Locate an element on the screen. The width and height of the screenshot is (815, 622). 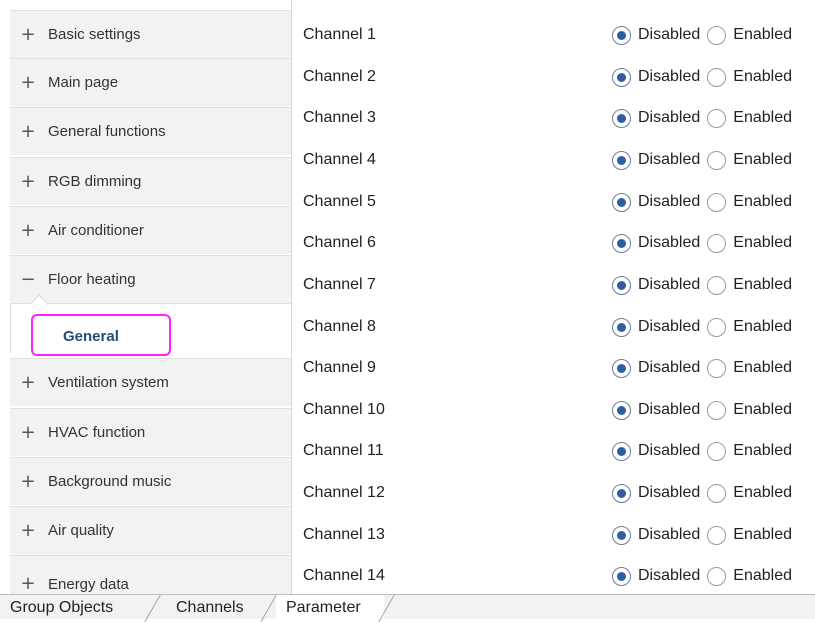
sidebar-item-background-music: + Background music is located at coordinates (150, 481).